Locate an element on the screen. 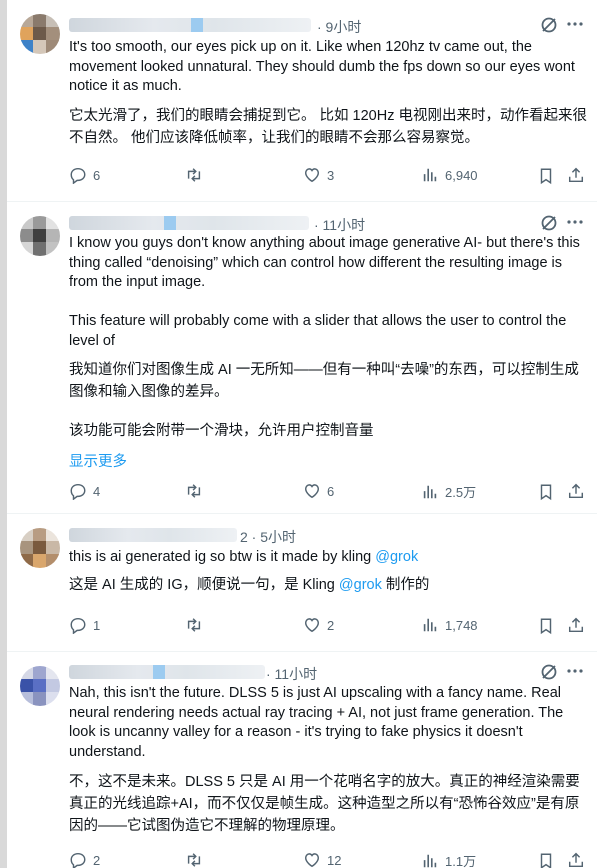 The width and height of the screenshot is (597, 868). tweet-header: · 9小时 is located at coordinates (329, 25).